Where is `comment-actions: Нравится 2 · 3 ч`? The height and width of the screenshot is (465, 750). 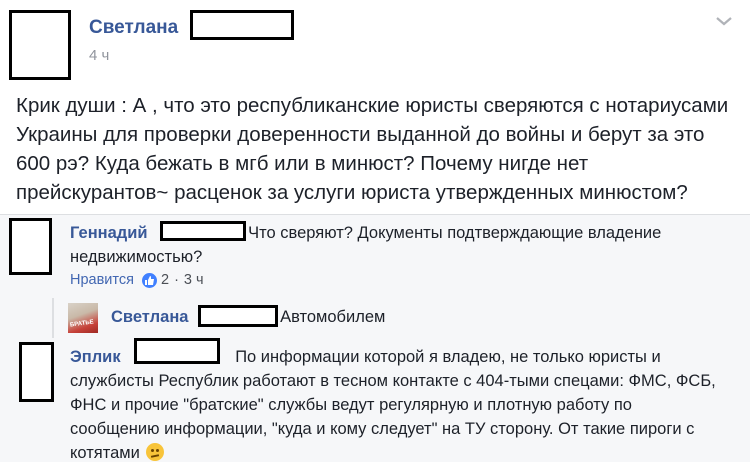 comment-actions: Нравится 2 · 3 ч is located at coordinates (137, 280).